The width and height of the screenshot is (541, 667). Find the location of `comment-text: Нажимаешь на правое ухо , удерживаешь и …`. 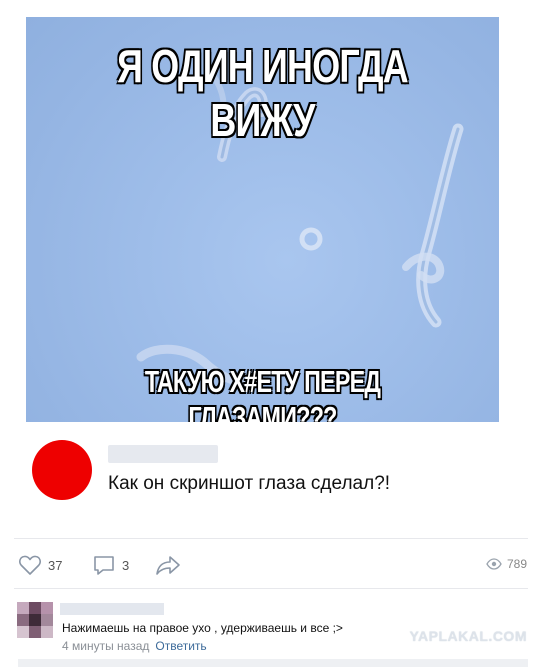

comment-text: Нажимаешь на правое ухо , удерживаешь и … is located at coordinates (202, 628).